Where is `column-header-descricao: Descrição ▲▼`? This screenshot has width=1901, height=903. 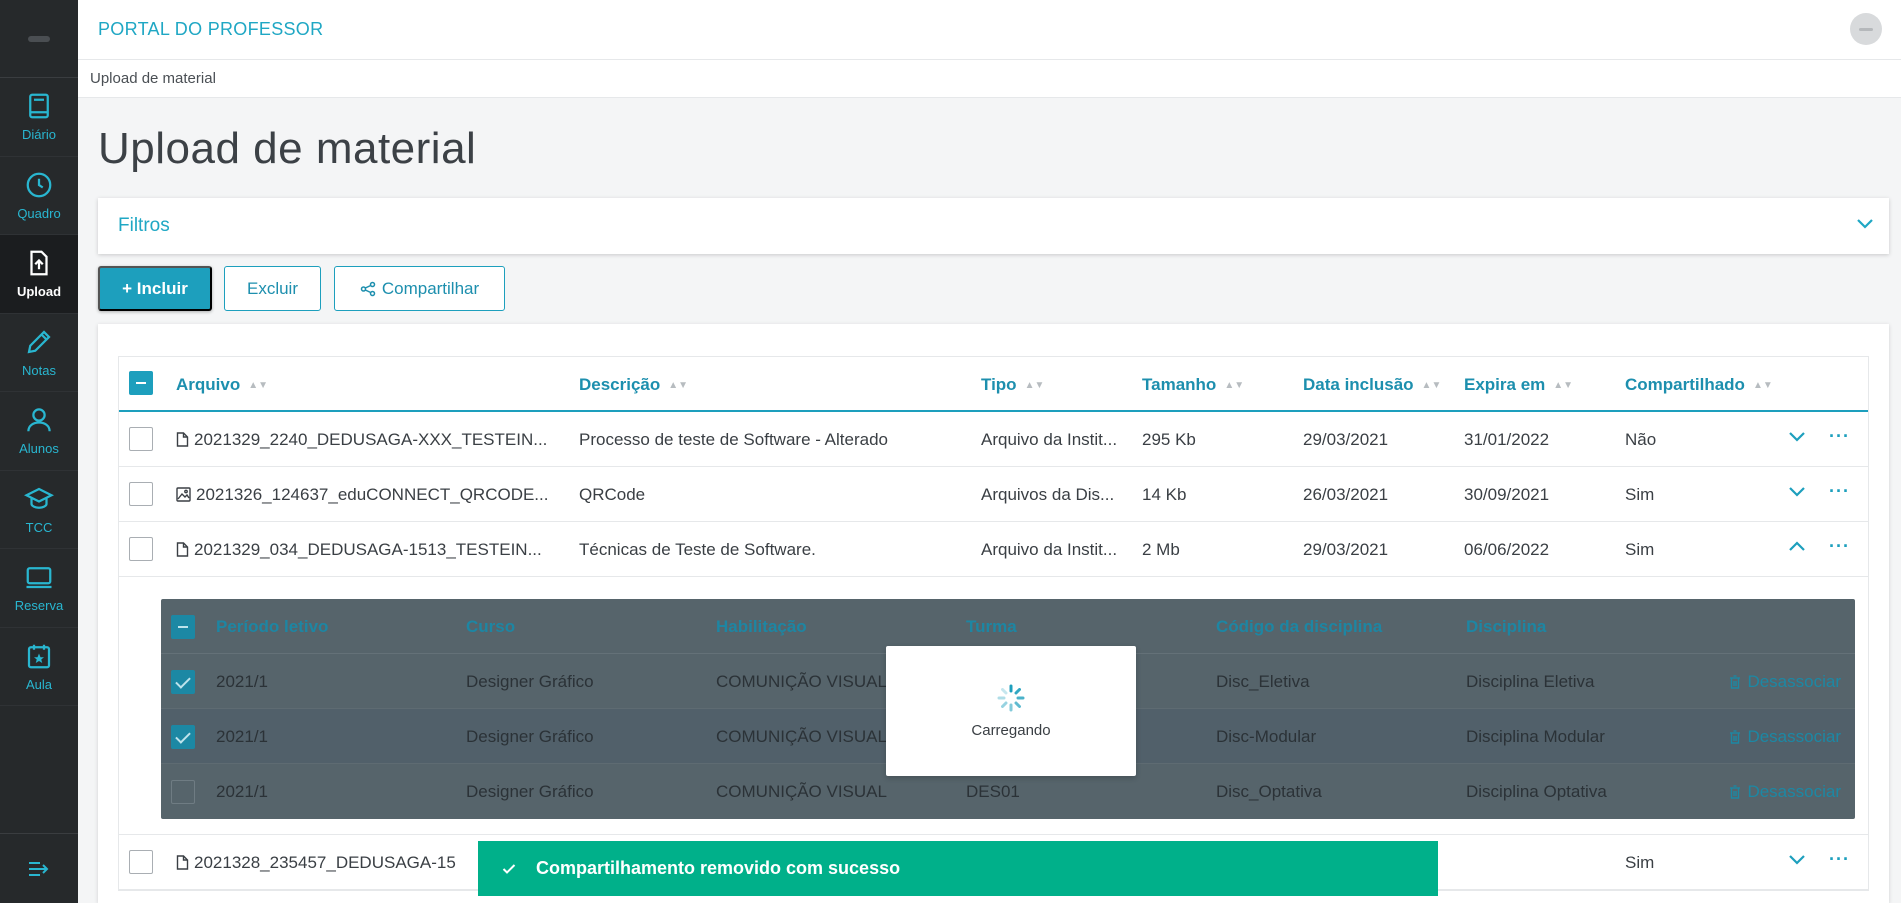 column-header-descricao: Descrição ▲▼ is located at coordinates (633, 385).